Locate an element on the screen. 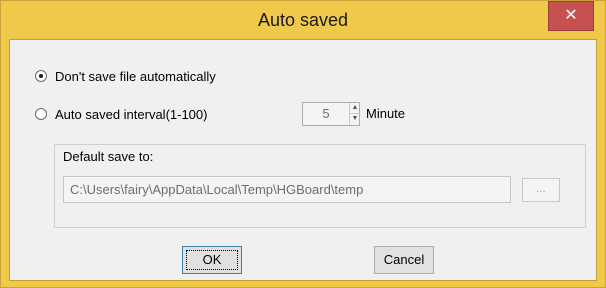 The width and height of the screenshot is (606, 288). close-icon: ✕ is located at coordinates (571, 15).